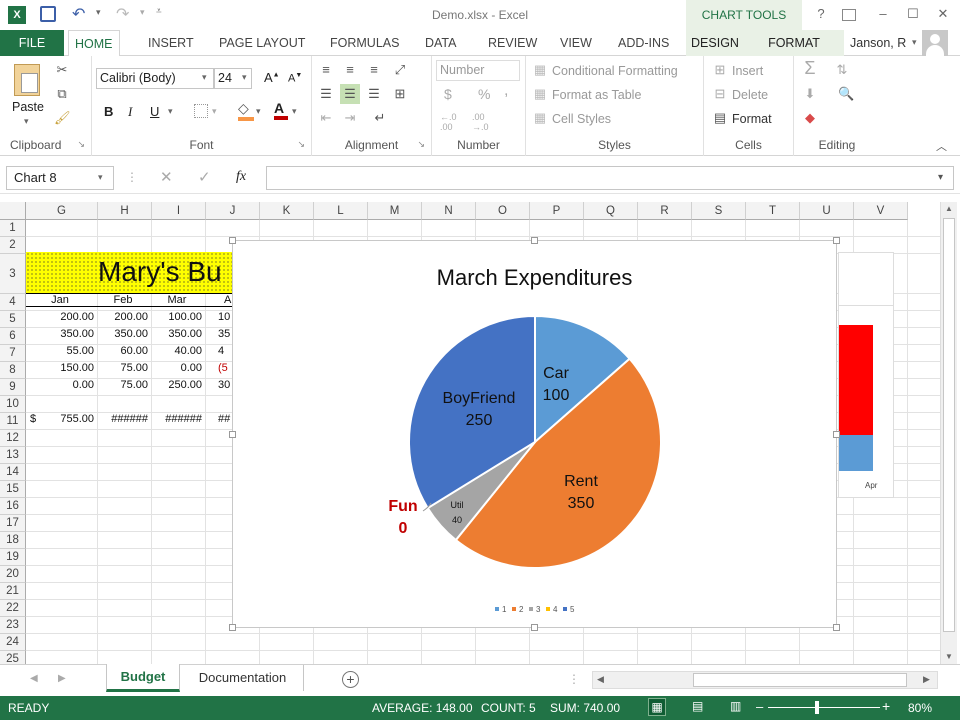 The width and height of the screenshot is (960, 720). Describe the element at coordinates (574, 679) in the screenshot. I see `tab-split-handle: ⋮` at that location.